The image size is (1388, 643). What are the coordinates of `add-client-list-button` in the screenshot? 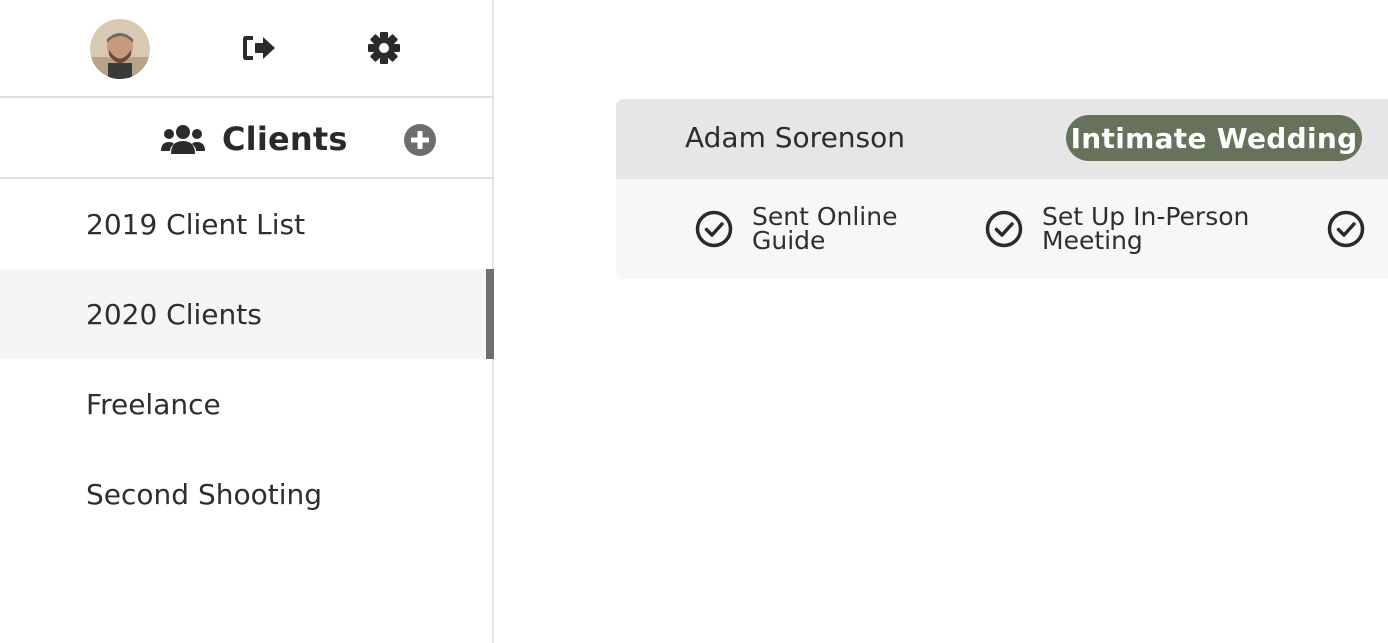 It's located at (420, 140).